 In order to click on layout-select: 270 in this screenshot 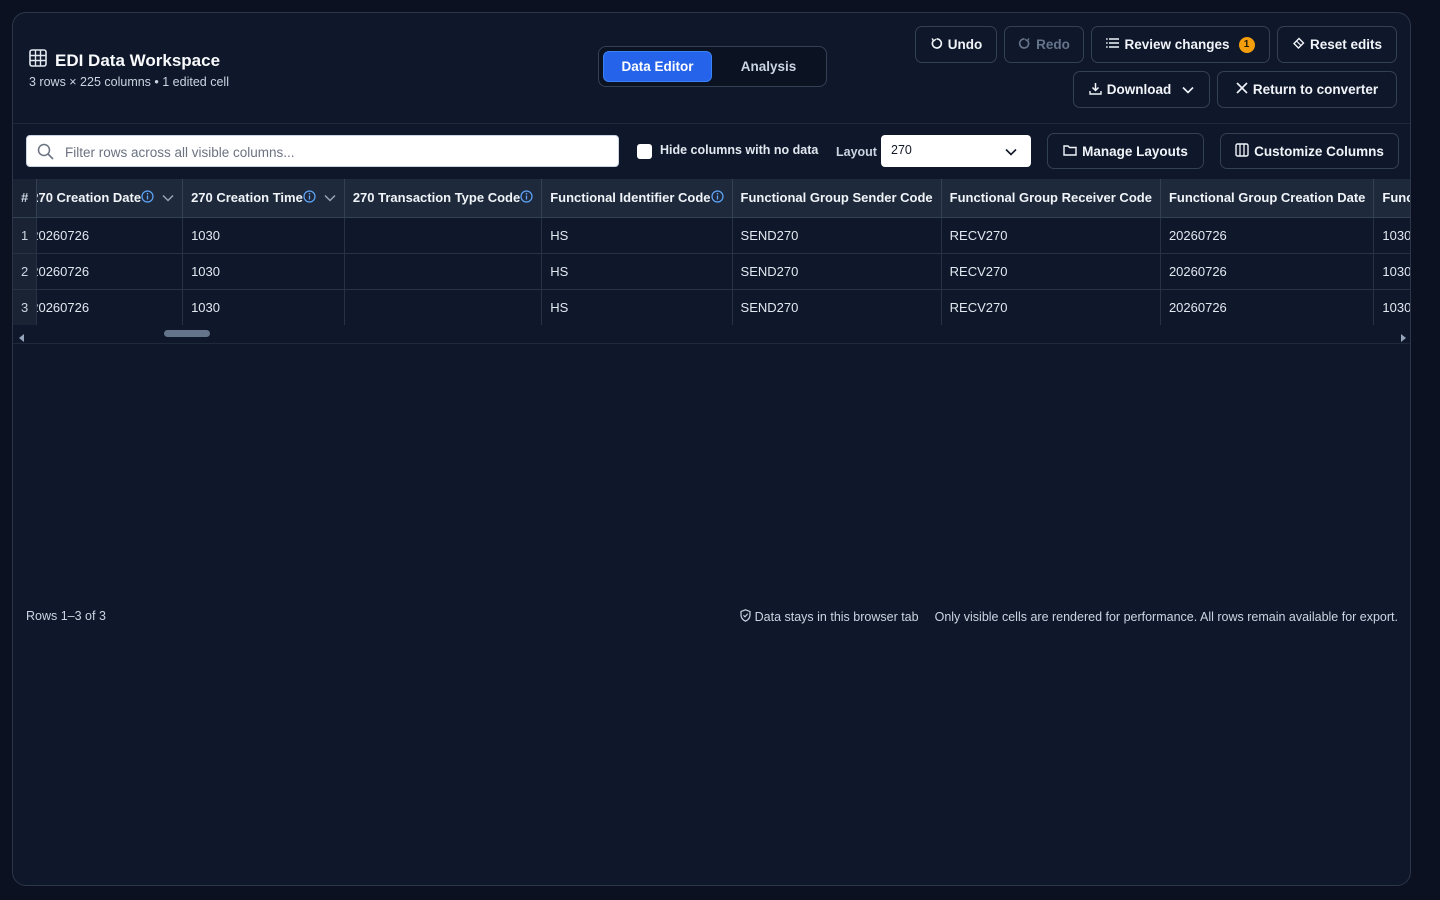, I will do `click(956, 151)`.